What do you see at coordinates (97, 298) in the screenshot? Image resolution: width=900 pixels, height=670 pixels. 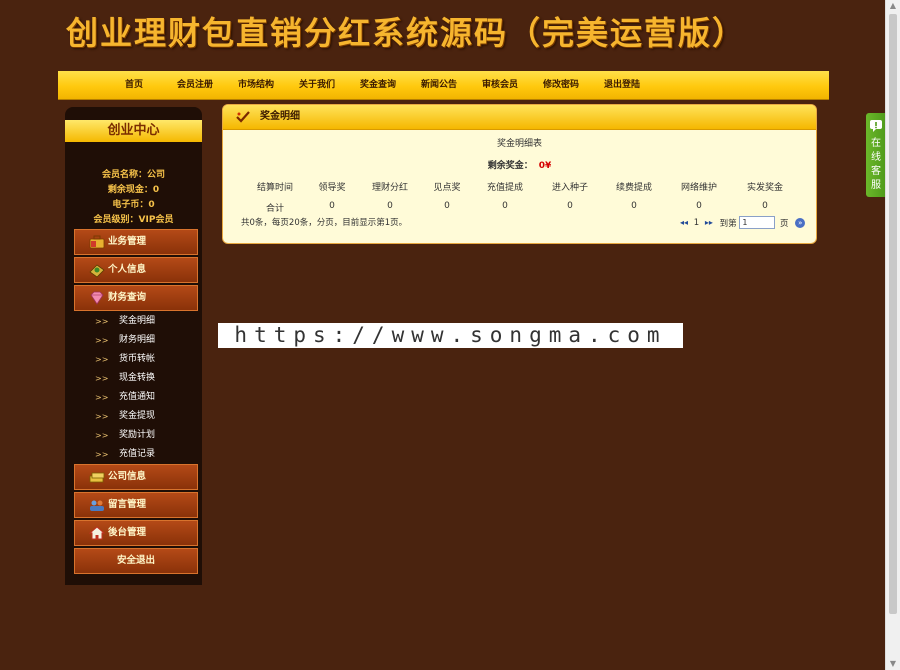 I see `gem-icon` at bounding box center [97, 298].